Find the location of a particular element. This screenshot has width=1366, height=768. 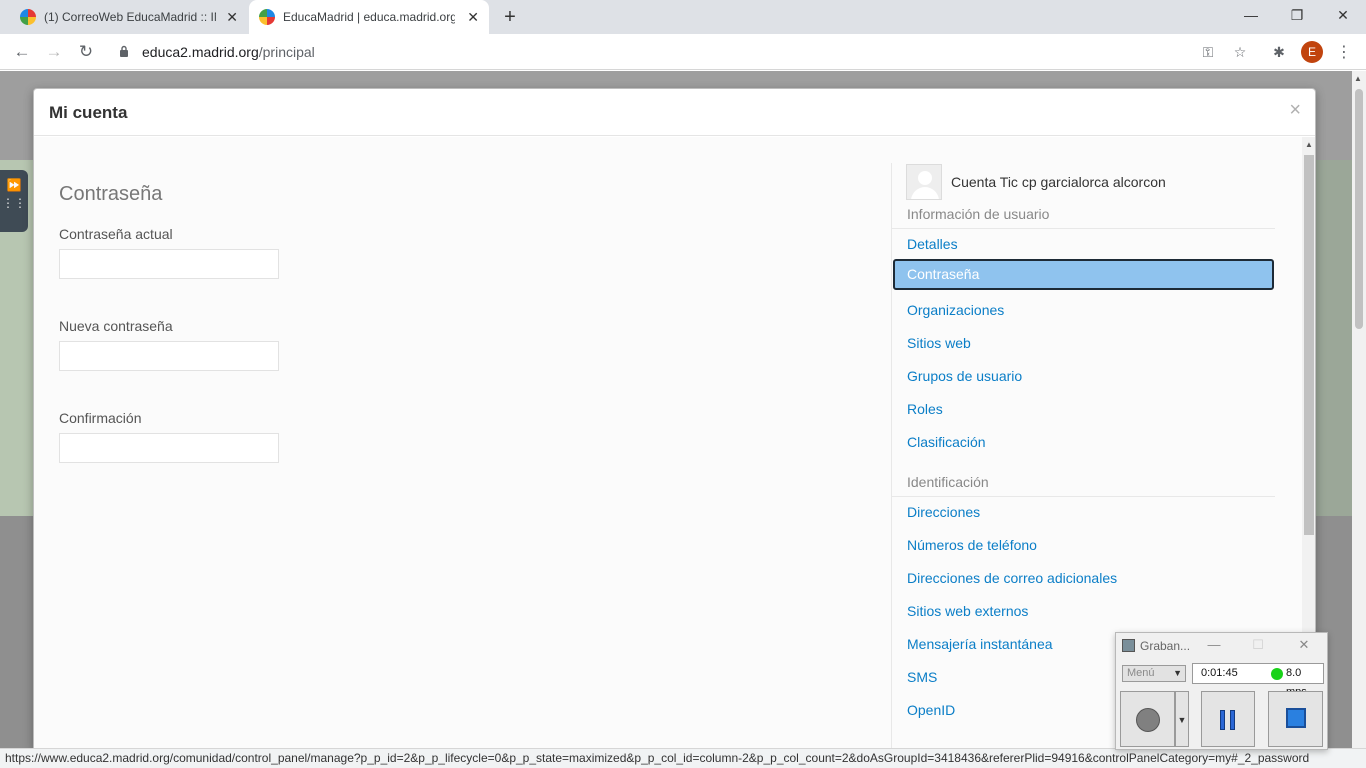

side-toolbar-handle: ⏩ ⋮⋮ is located at coordinates (14, 201).